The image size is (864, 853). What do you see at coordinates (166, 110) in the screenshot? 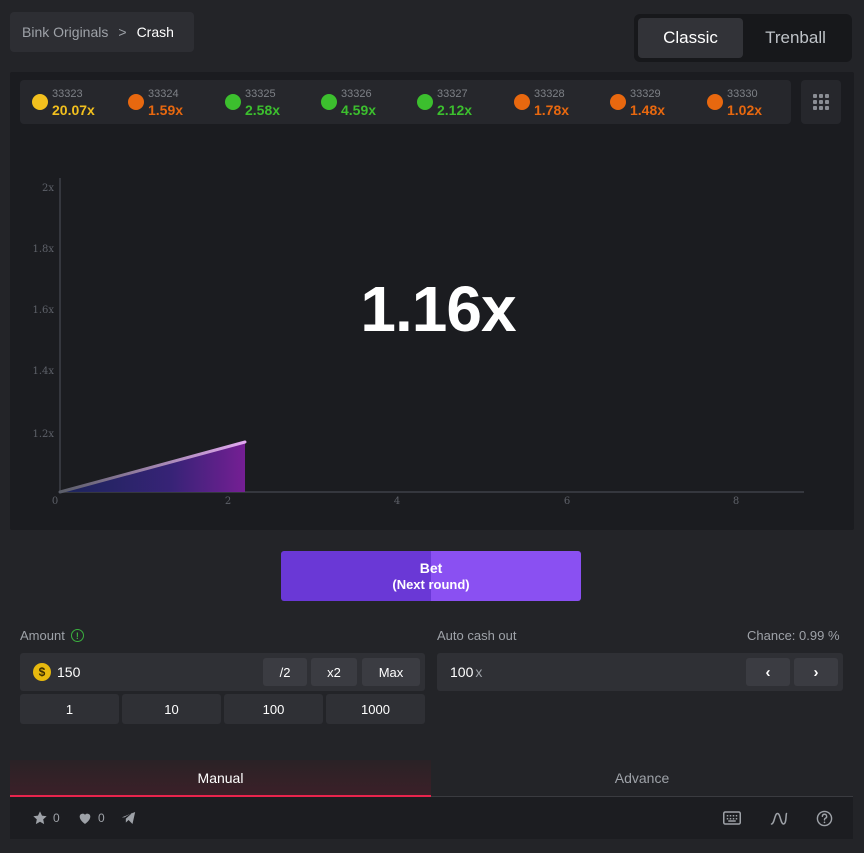
I see `round-multiplier: 1.59x` at bounding box center [166, 110].